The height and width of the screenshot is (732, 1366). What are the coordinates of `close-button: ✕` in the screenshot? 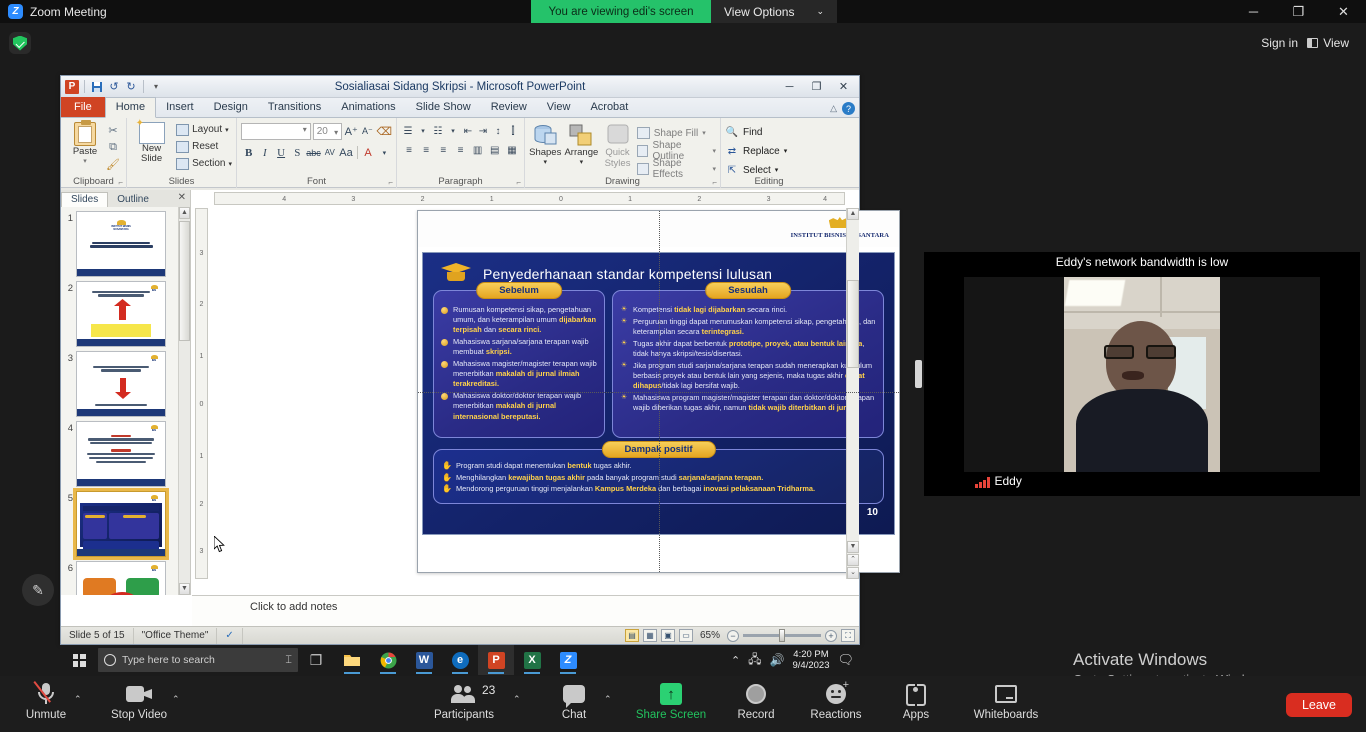 It's located at (1343, 11).